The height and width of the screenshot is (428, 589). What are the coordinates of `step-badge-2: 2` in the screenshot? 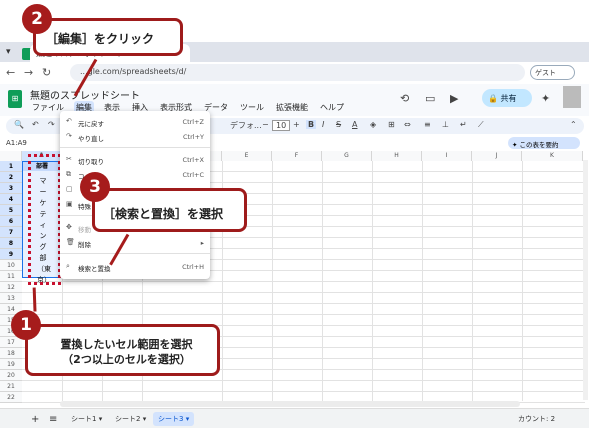 It's located at (37, 19).